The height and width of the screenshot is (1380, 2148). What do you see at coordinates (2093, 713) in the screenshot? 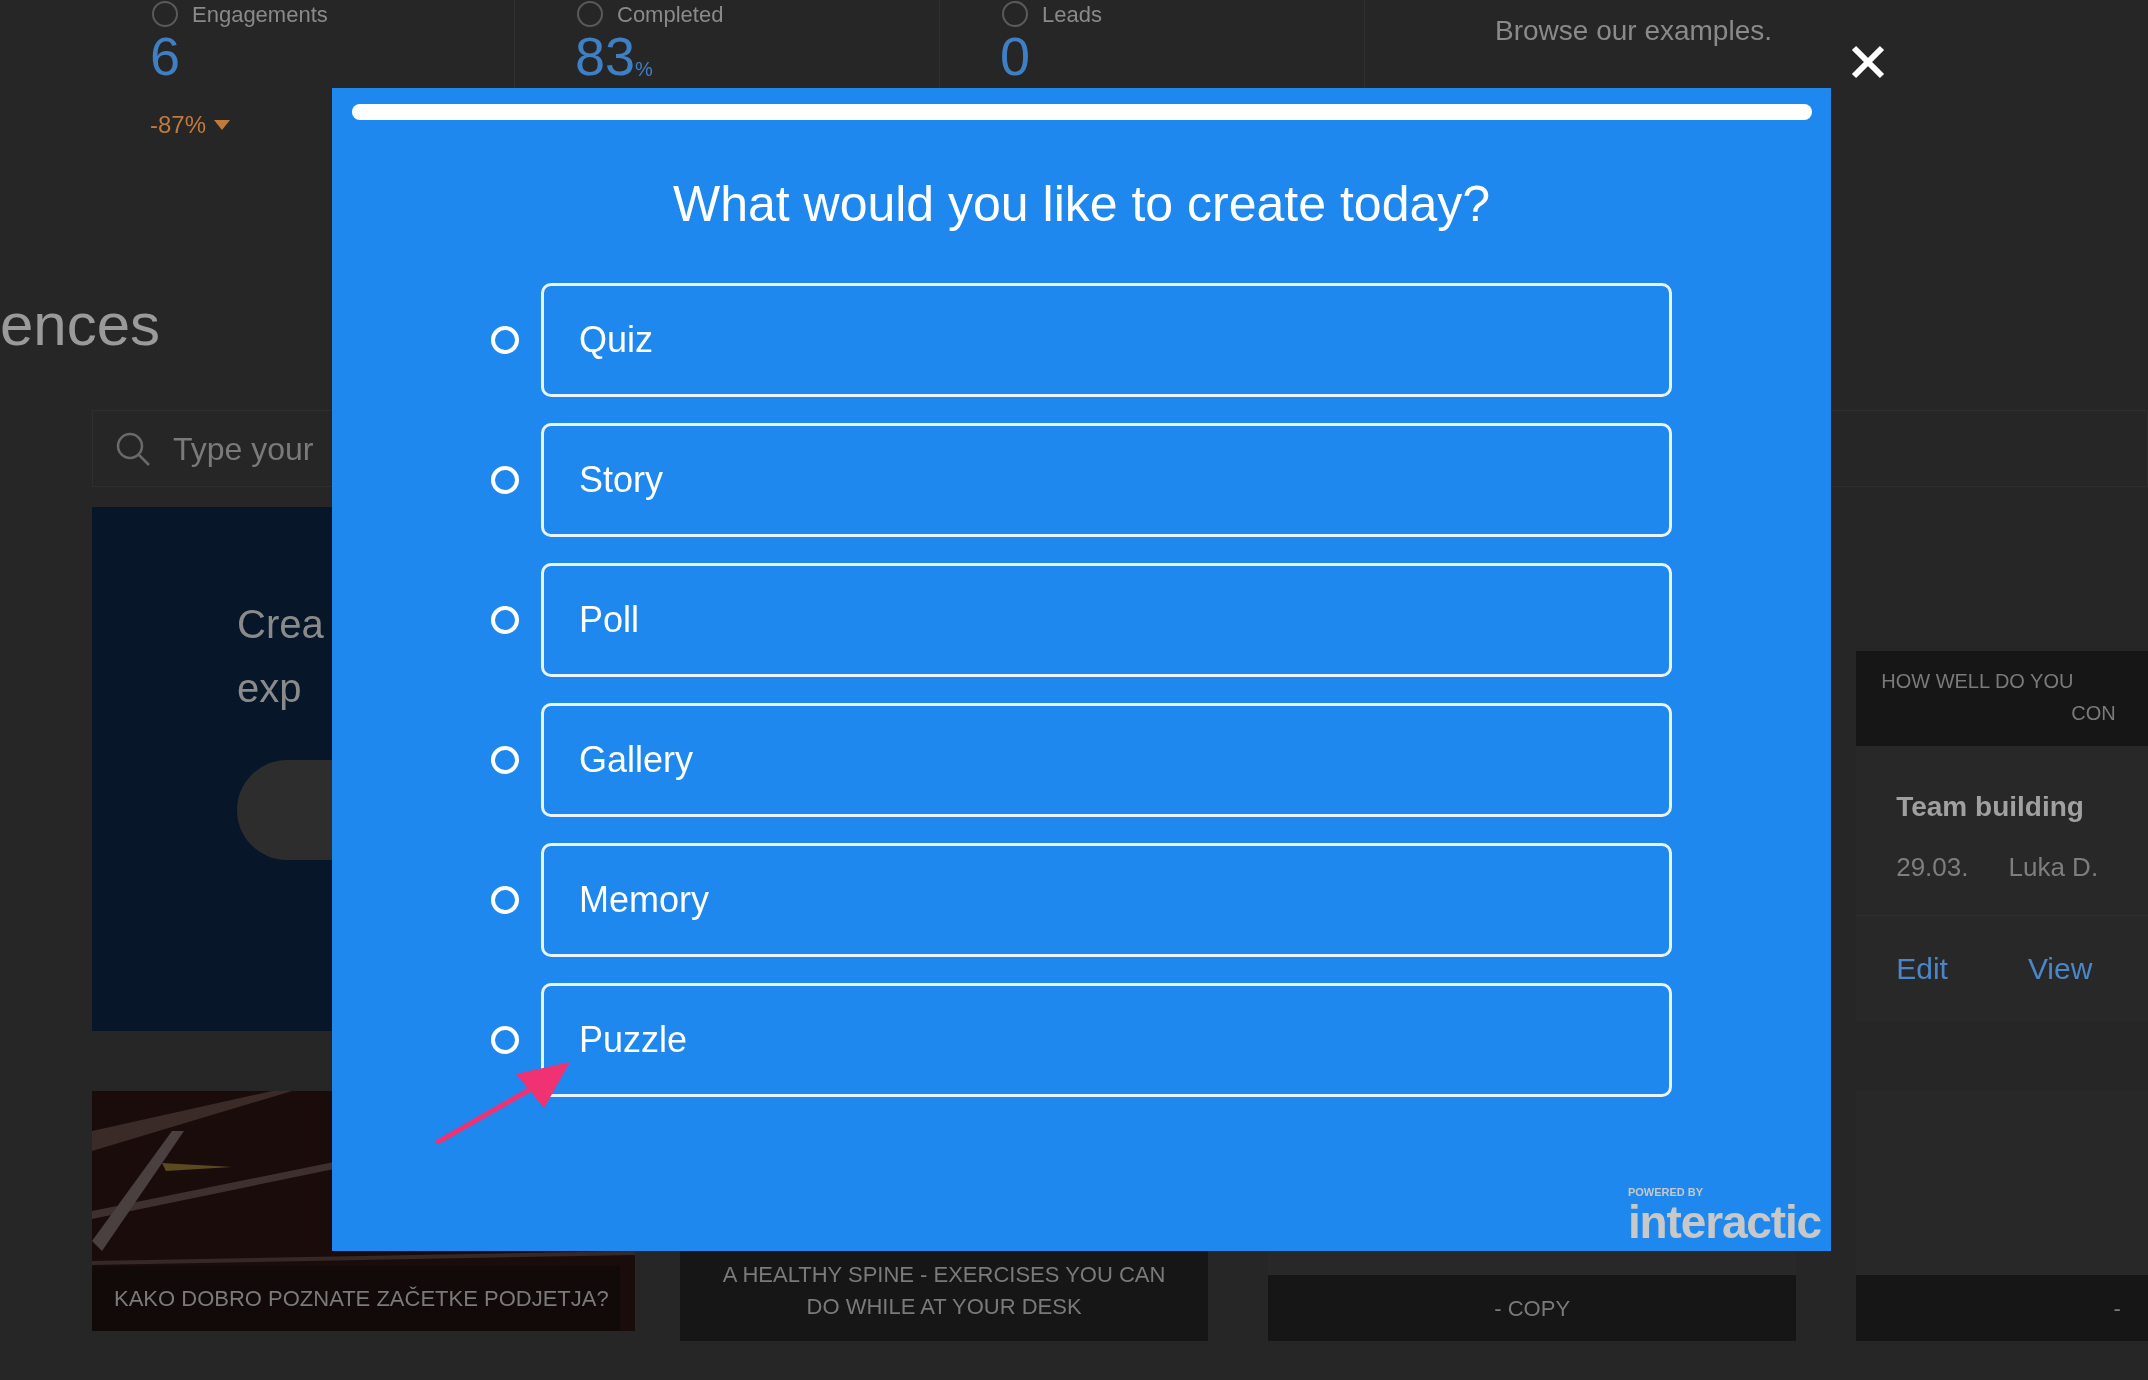
I see `banner-text: CON` at bounding box center [2093, 713].